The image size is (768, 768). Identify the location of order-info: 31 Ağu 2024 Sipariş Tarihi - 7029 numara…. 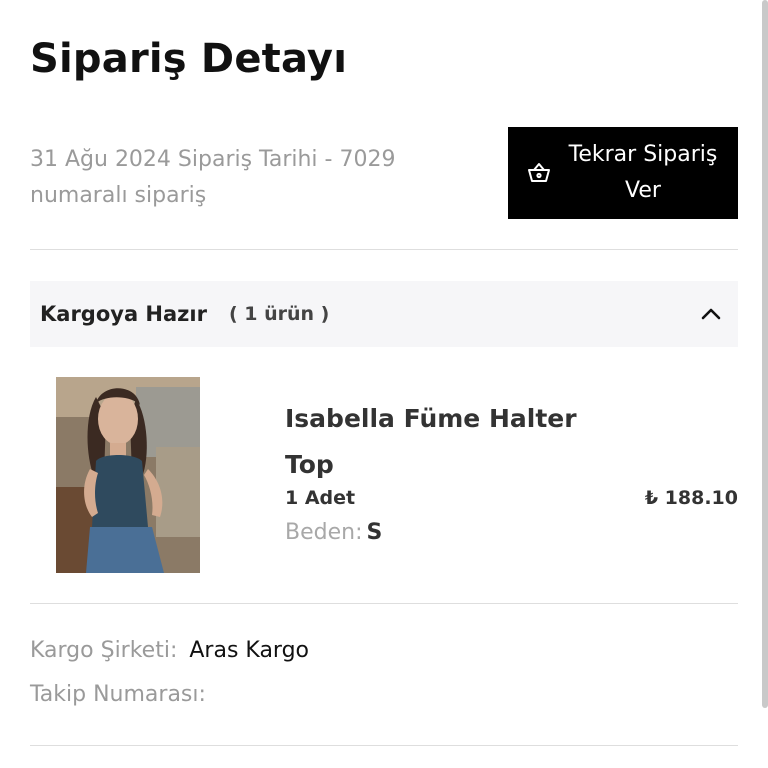
(213, 177).